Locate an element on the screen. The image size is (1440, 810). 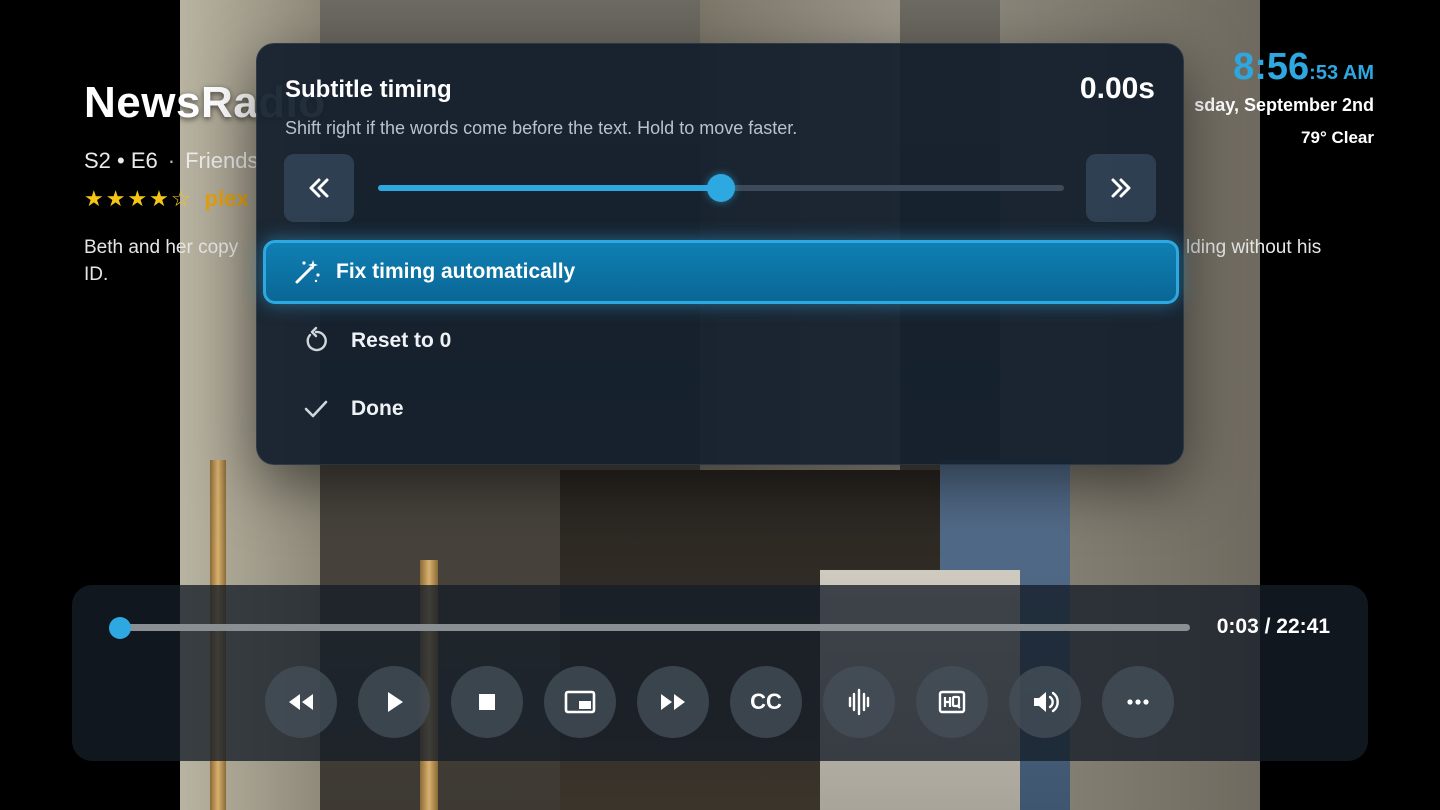
reset-button: Reset to 0 is located at coordinates (376, 341).